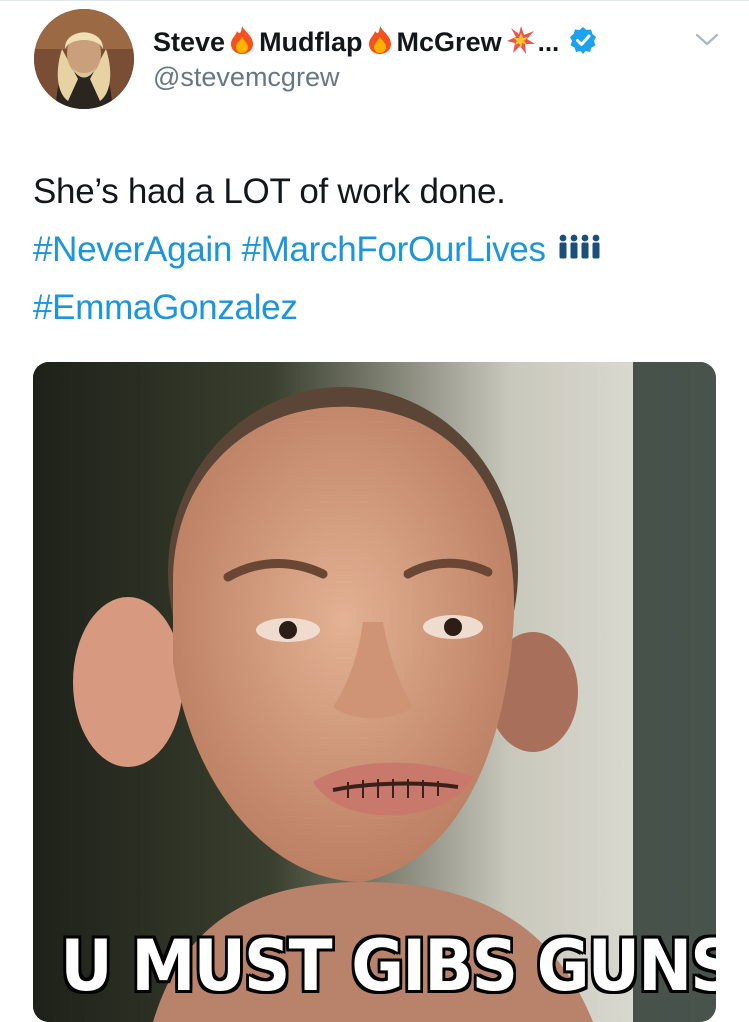  Describe the element at coordinates (388, 966) in the screenshot. I see `meme-caption: U MUST GIBS GUNS` at that location.